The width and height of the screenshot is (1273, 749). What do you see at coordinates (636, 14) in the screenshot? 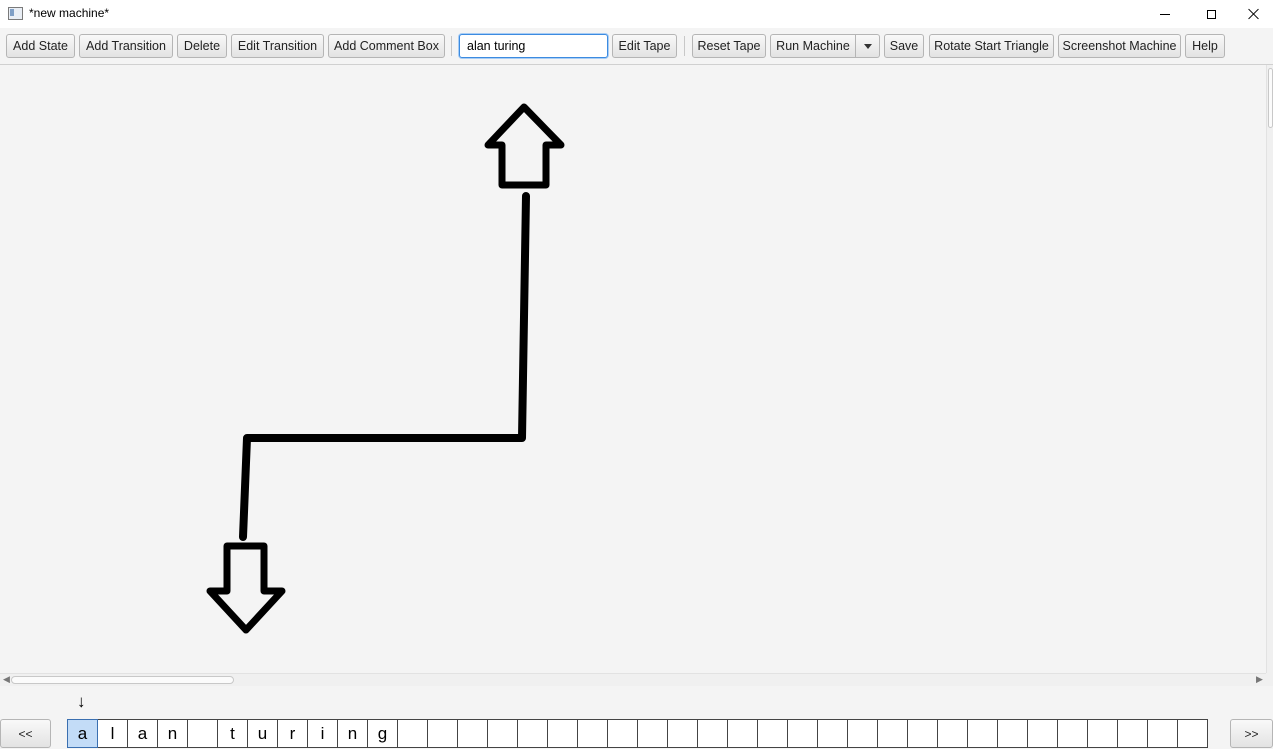
I see `title-bar: *new machine*` at bounding box center [636, 14].